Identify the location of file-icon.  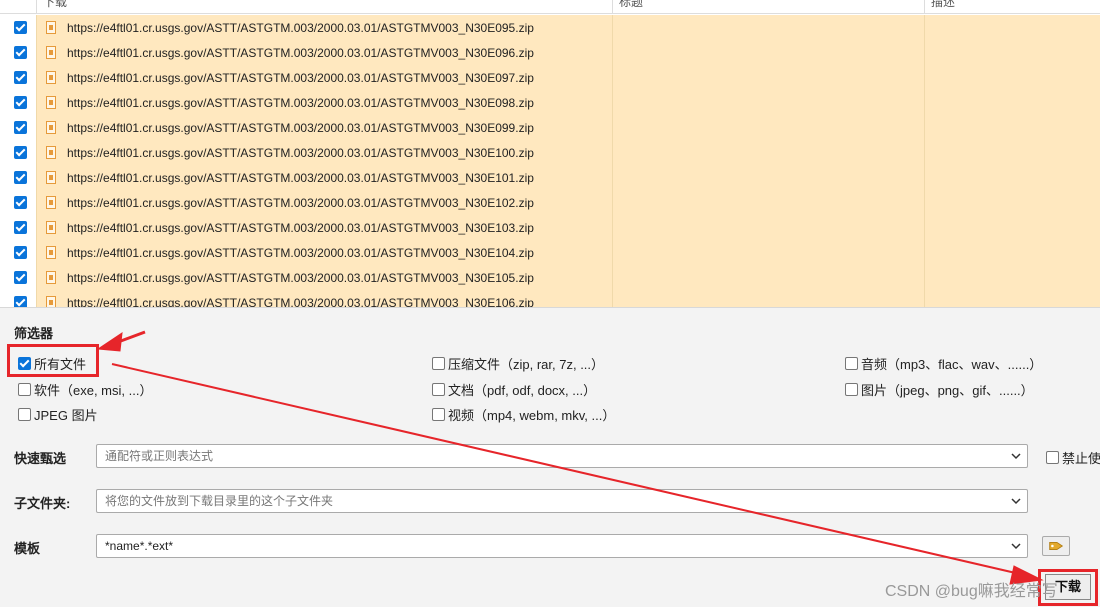
(51, 27).